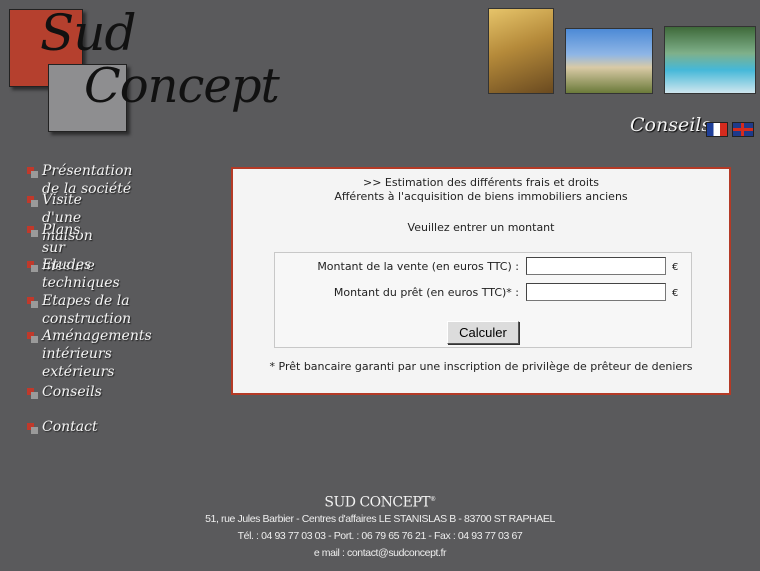 This screenshot has height=571, width=760. I want to click on nav-label: Aménagements intérieurs extérieurs, so click(97, 354).